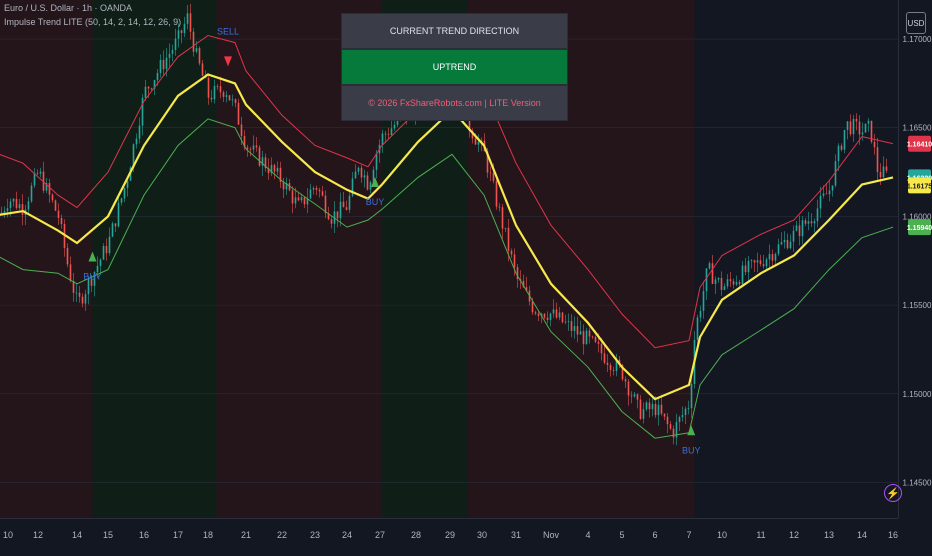 The image size is (932, 556). Describe the element at coordinates (917, 305) in the screenshot. I see `y-tick-label: 1.15500` at that location.